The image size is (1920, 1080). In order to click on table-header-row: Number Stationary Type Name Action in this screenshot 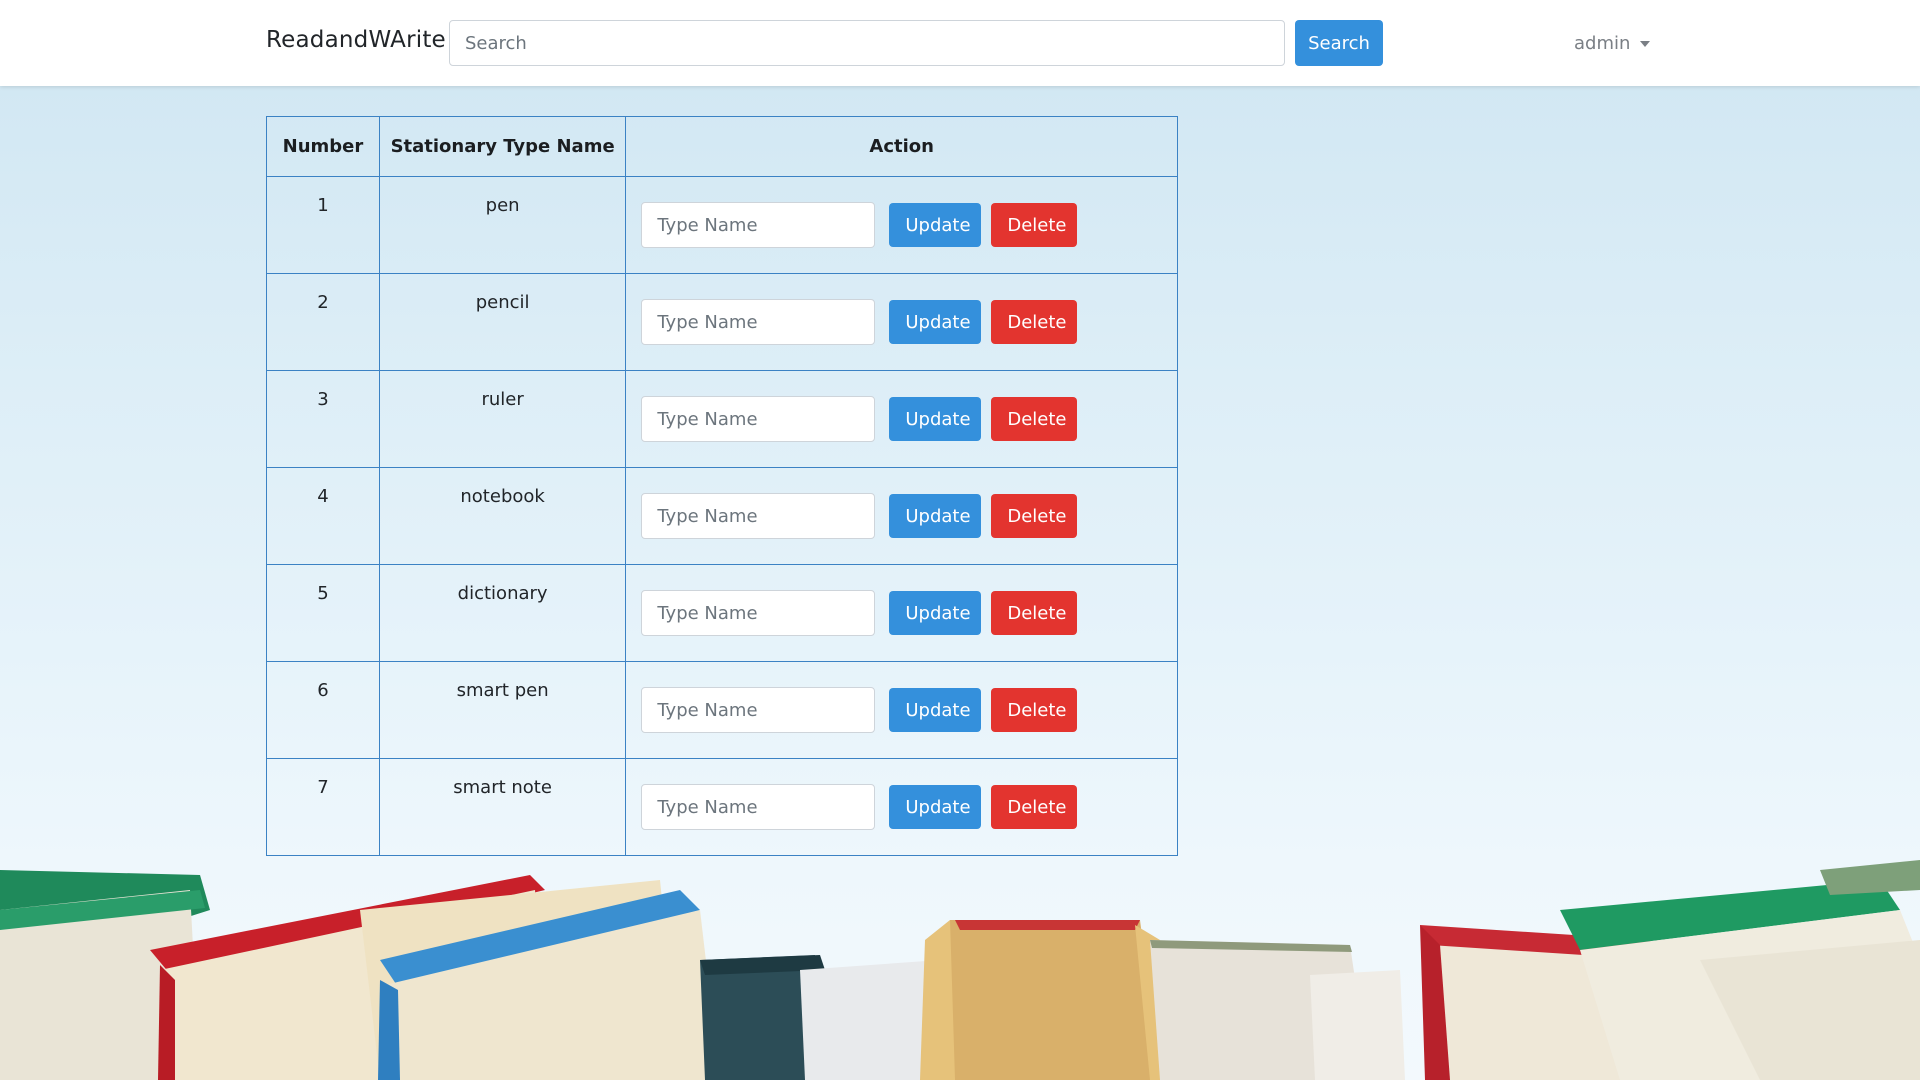, I will do `click(722, 146)`.